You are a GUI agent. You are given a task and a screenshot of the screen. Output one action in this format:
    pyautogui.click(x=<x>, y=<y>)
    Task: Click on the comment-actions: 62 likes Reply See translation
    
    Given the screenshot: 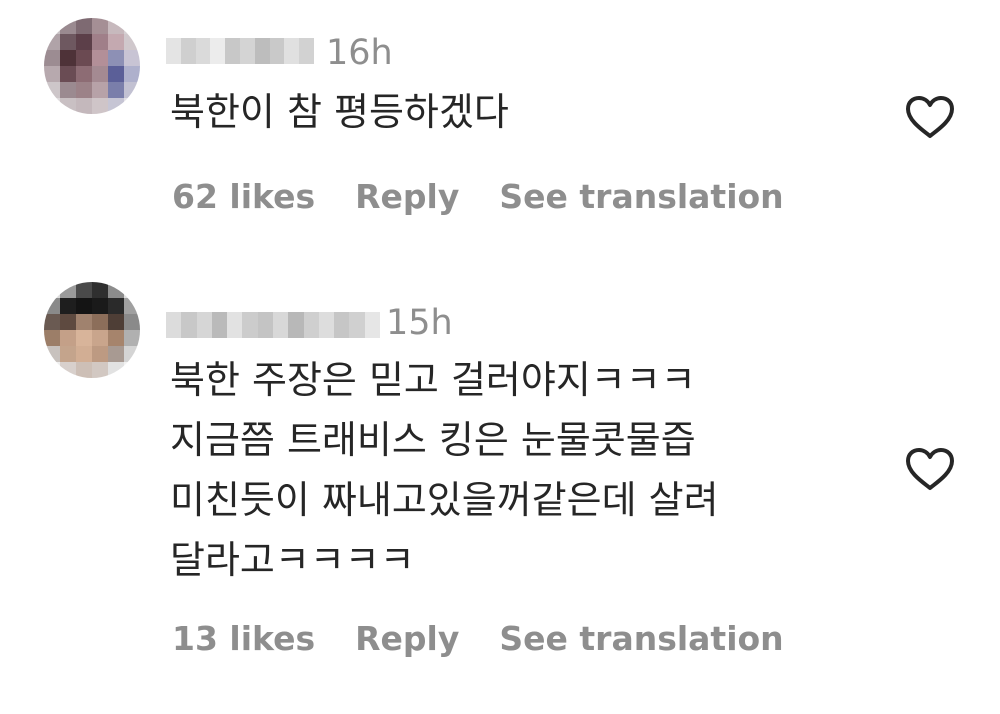 What is the action you would take?
    pyautogui.click(x=478, y=196)
    